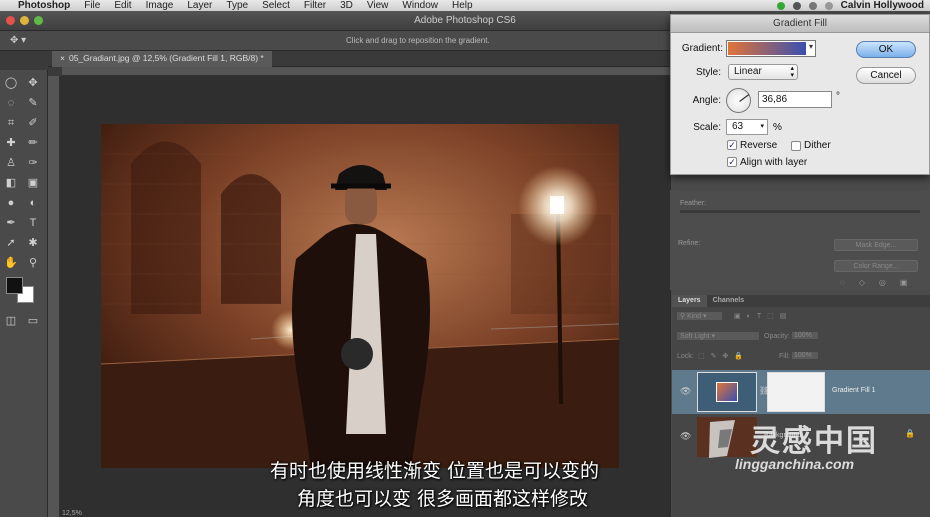  What do you see at coordinates (33, 321) in the screenshot?
I see `screen-mode-icon: ▭` at bounding box center [33, 321].